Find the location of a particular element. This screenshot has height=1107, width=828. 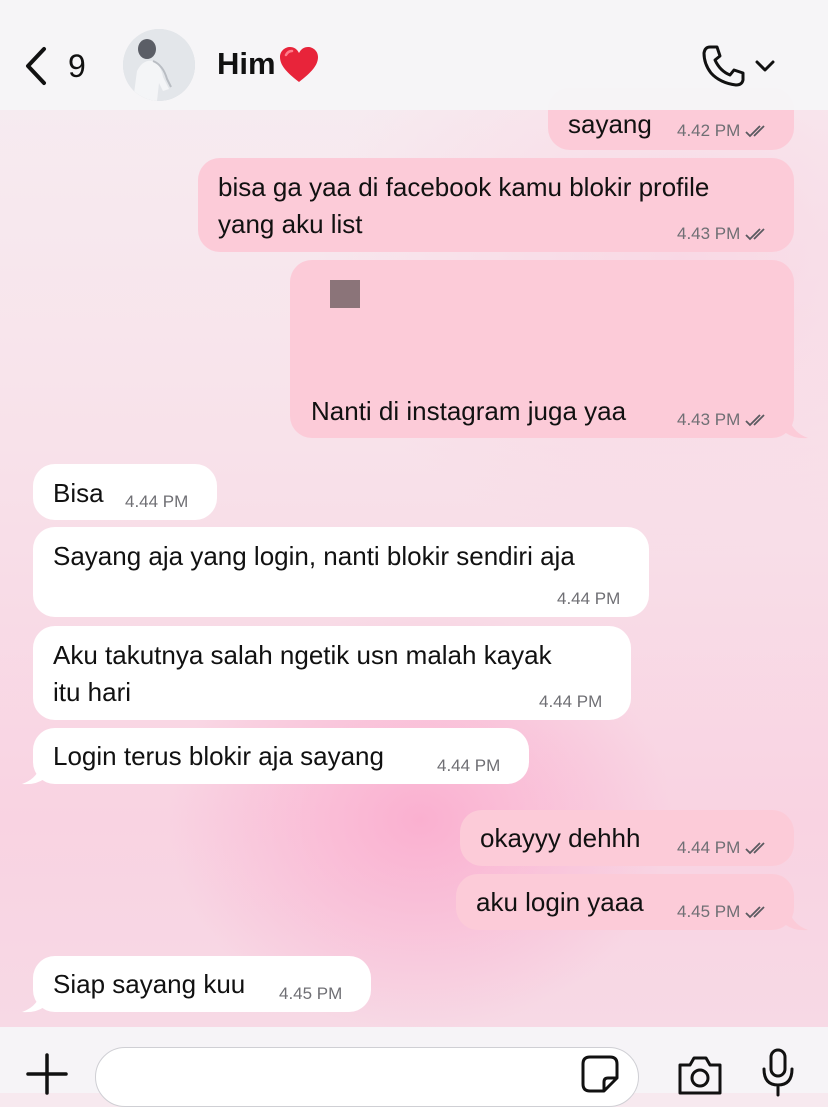

message-time: 4.42 PM is located at coordinates (709, 130).